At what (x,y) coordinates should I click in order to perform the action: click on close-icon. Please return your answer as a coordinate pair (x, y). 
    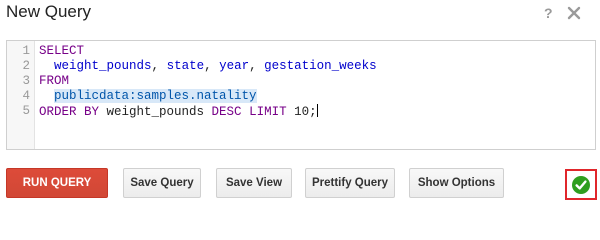
    Looking at the image, I should click on (574, 13).